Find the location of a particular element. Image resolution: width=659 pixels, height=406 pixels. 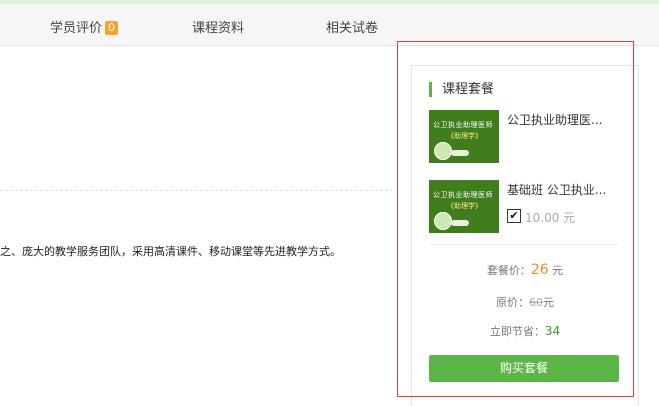

tab-label: 学员评价 is located at coordinates (76, 28).